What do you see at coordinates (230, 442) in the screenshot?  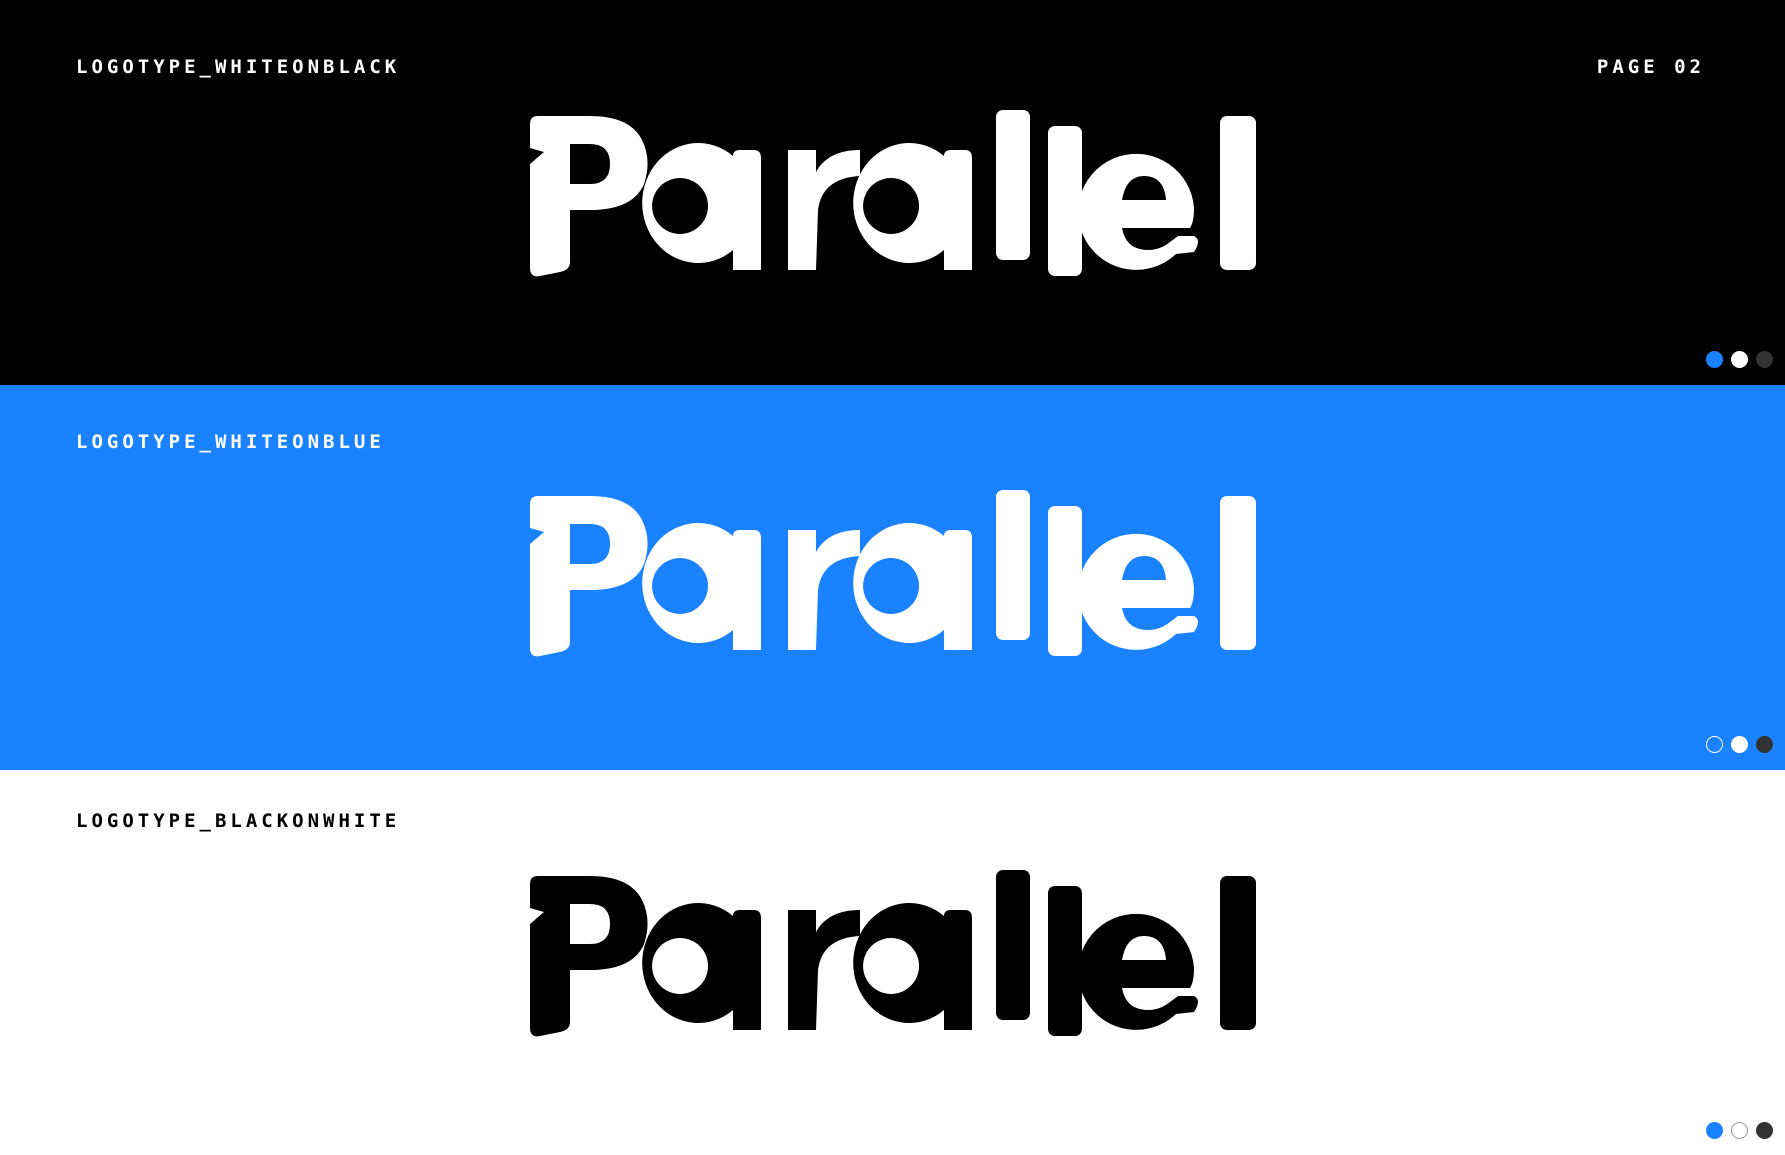 I see `panel-label: LOGOTYPE_WHITEONBLUE` at bounding box center [230, 442].